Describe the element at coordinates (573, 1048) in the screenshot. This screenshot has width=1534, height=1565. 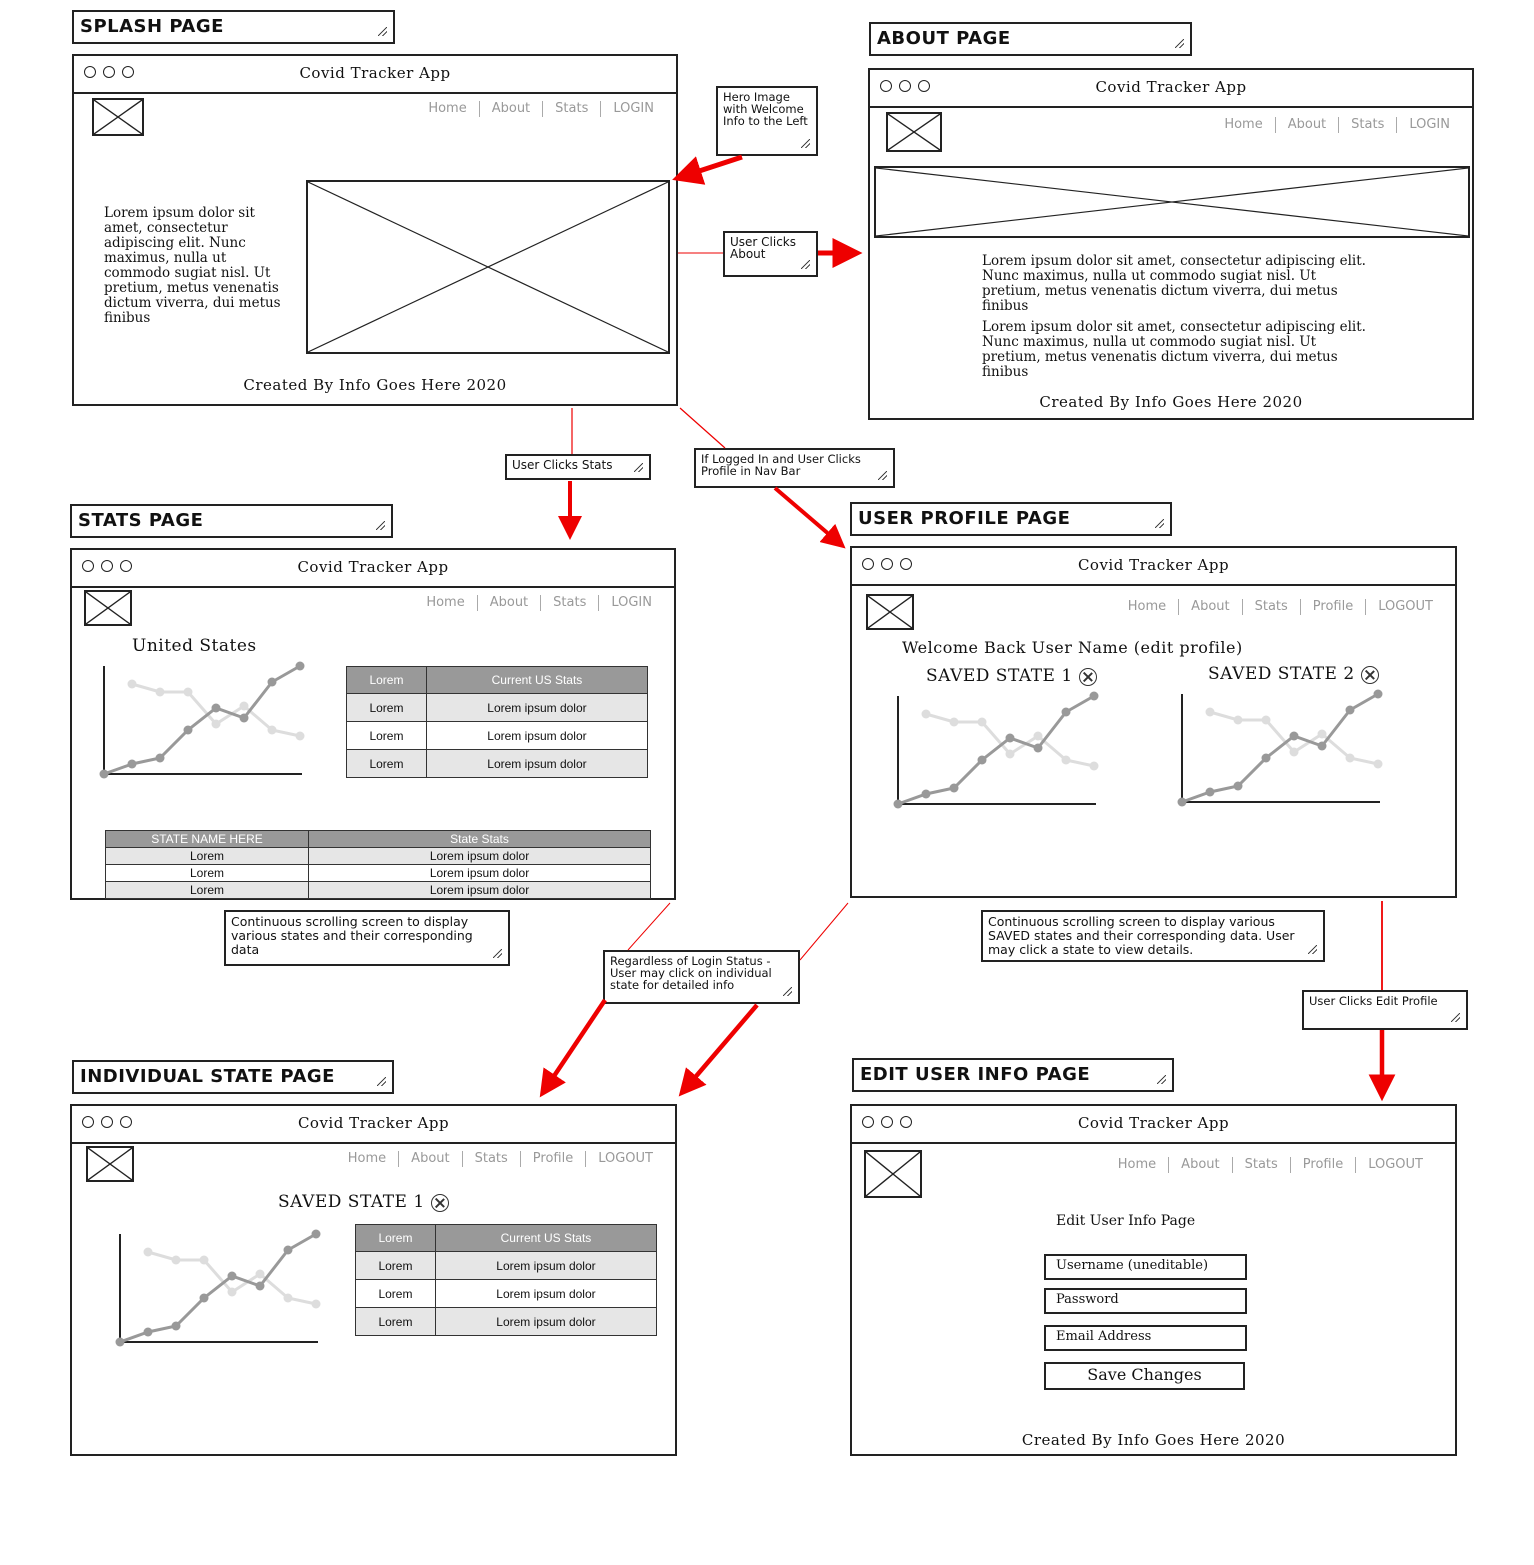
I see `arrow-state-left` at that location.